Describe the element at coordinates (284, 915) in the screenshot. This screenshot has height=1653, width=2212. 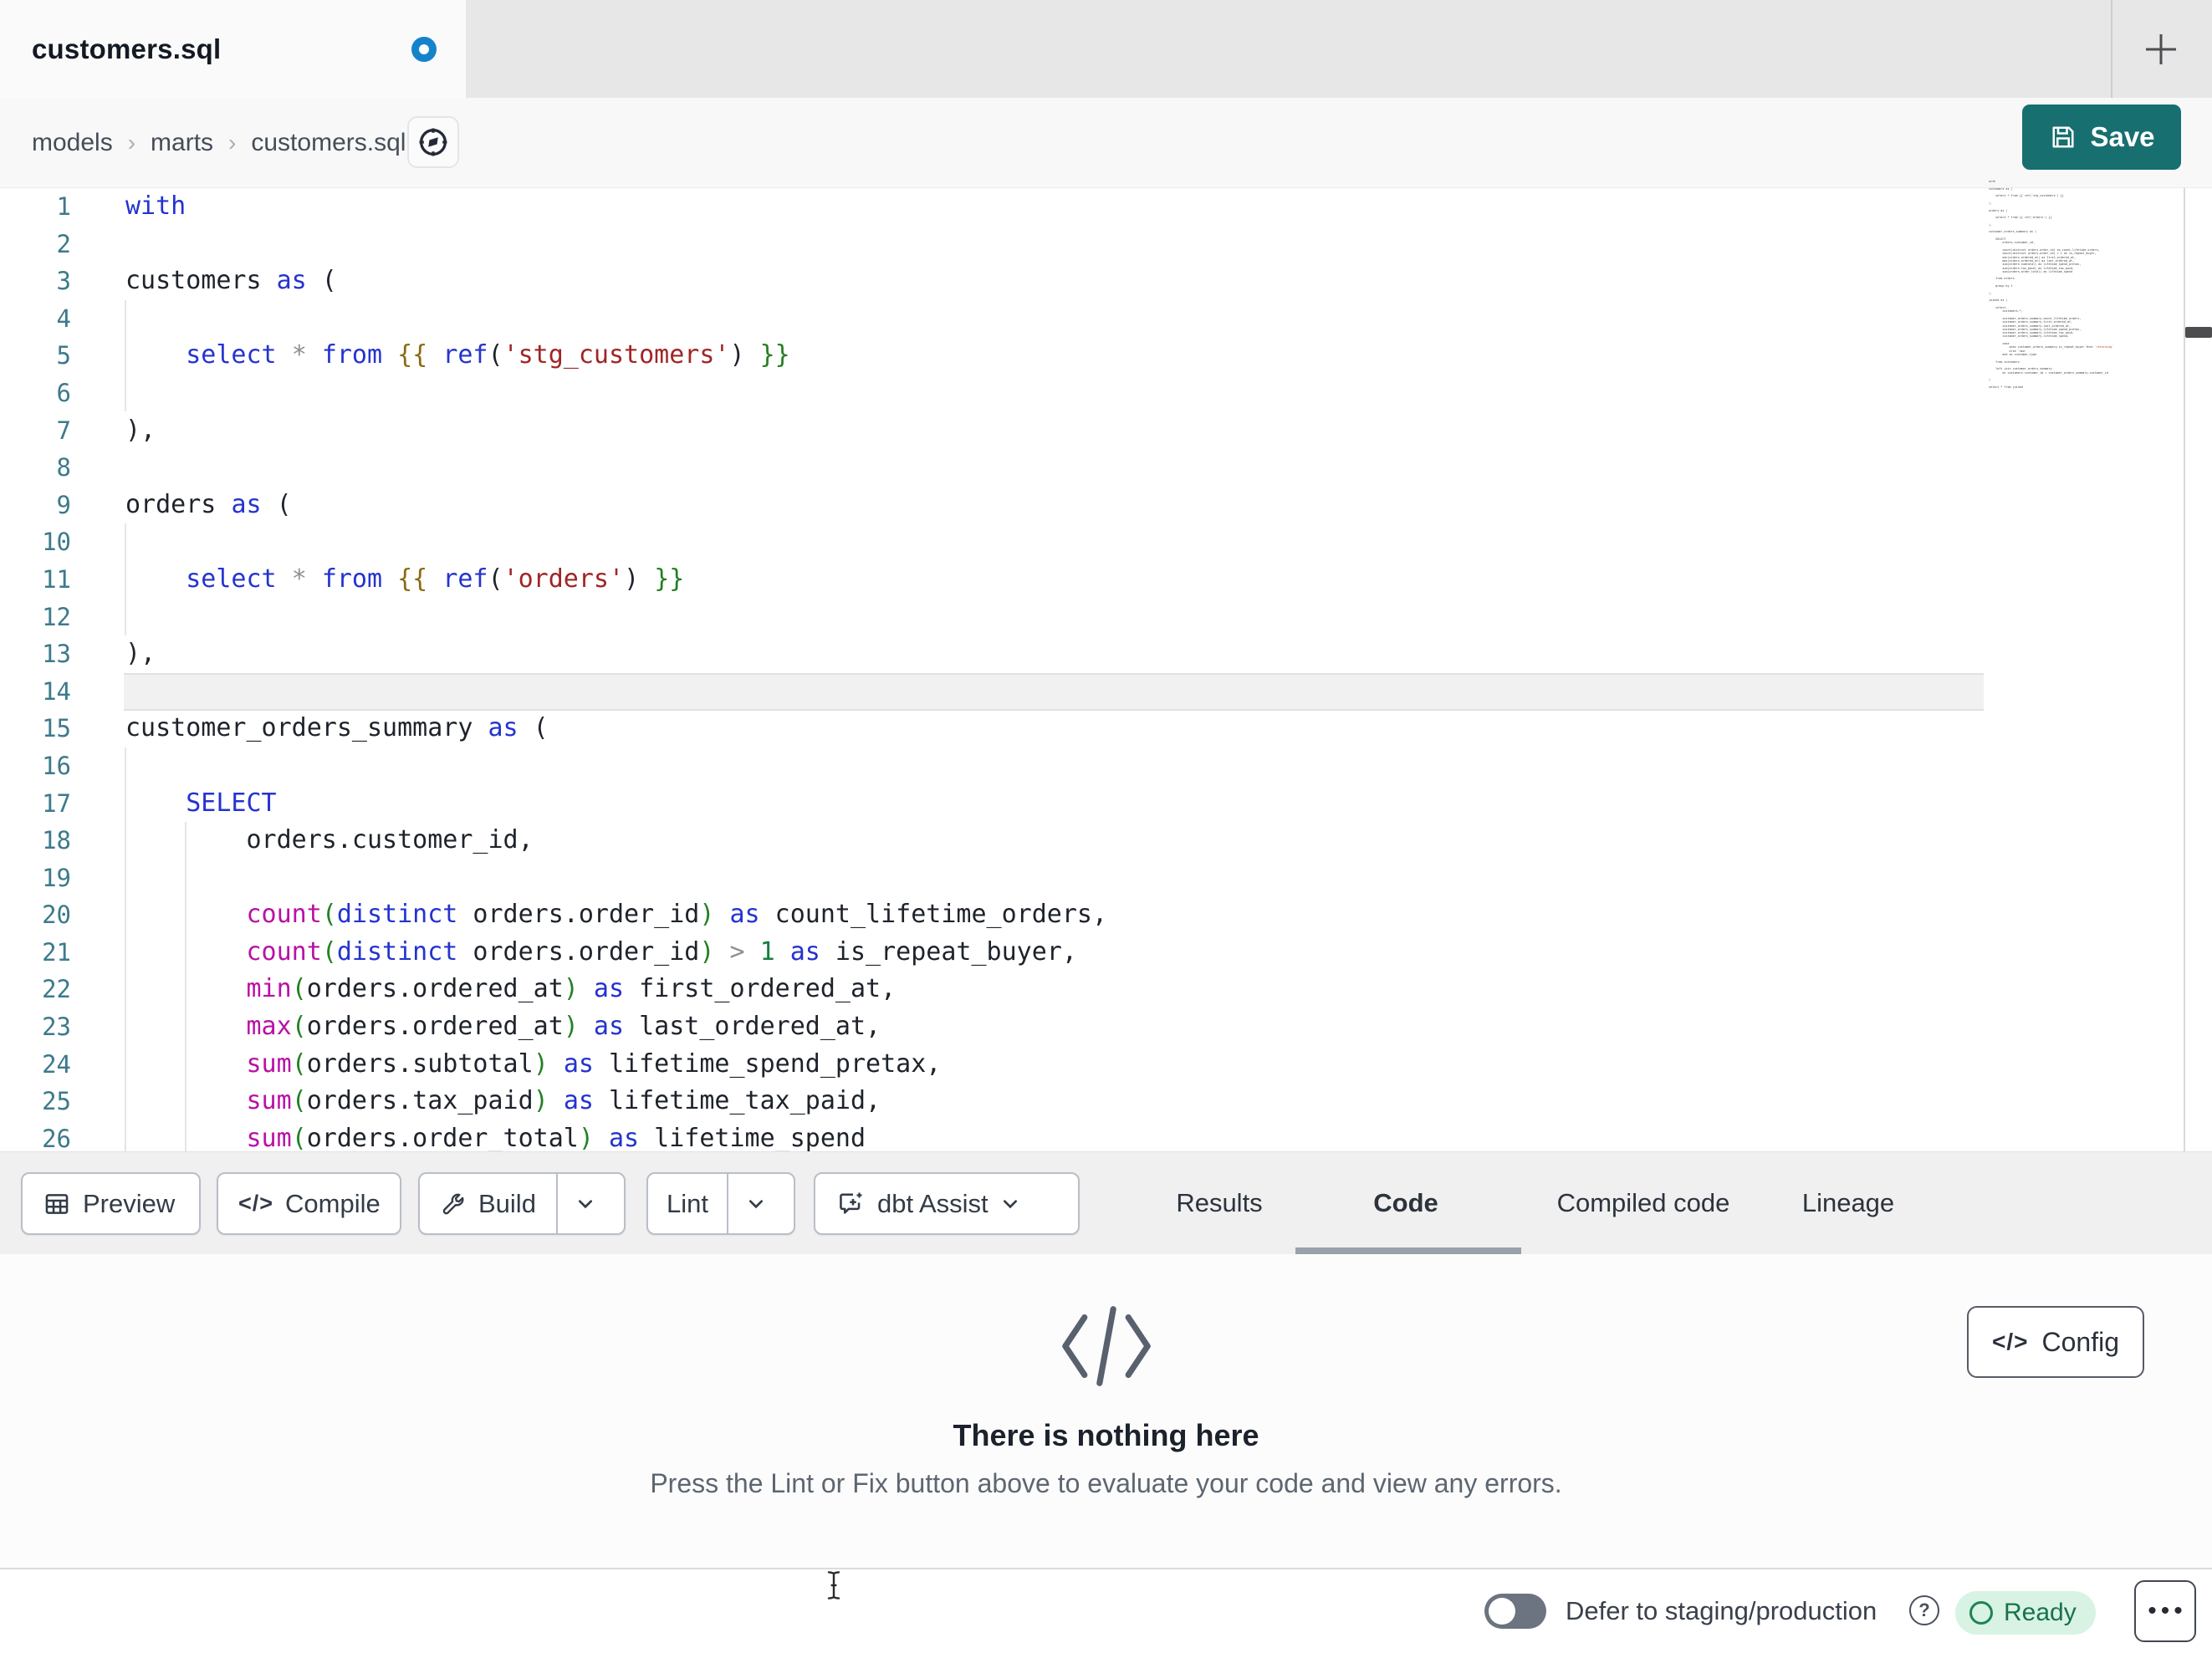
I see `code-token: count` at that location.